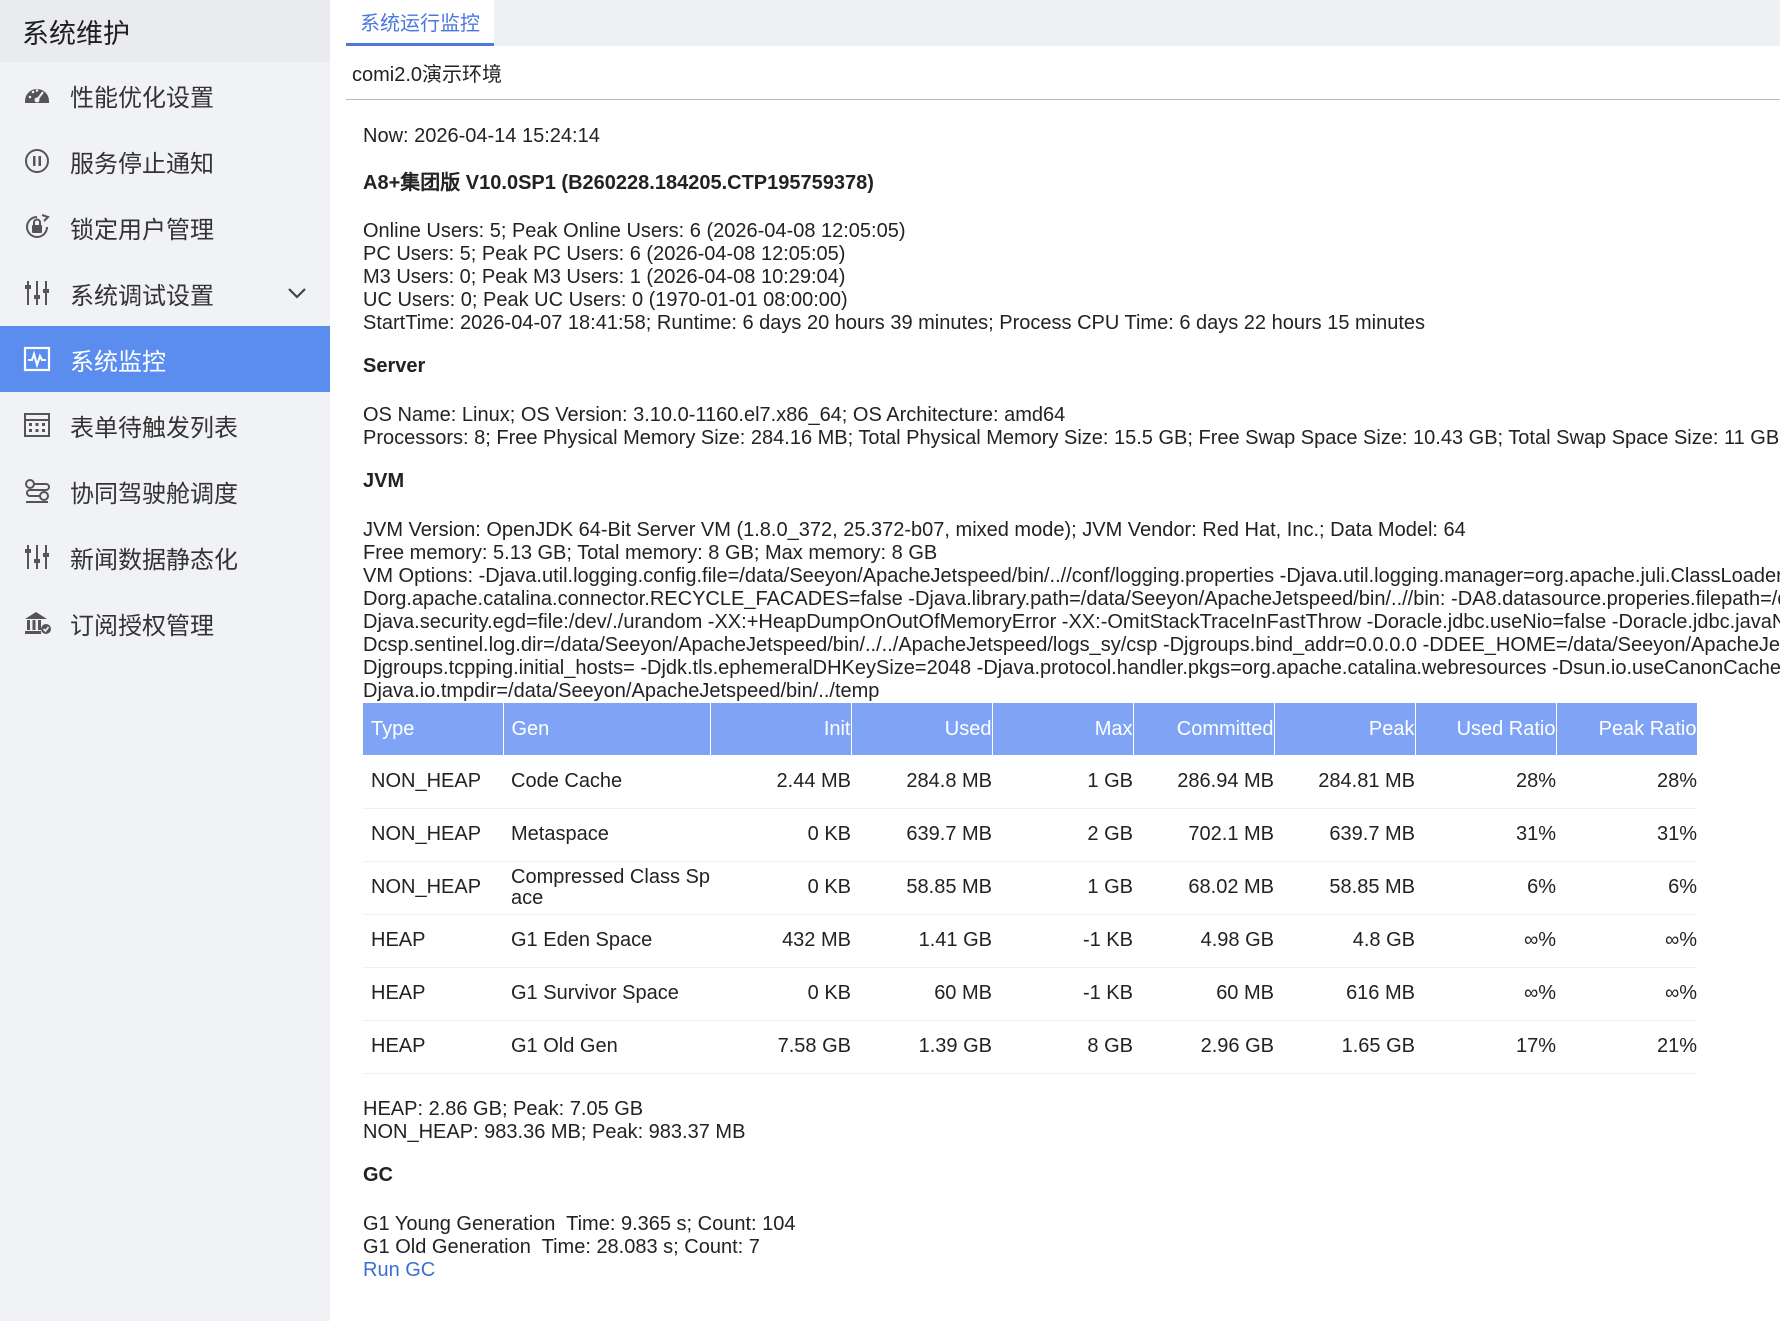  Describe the element at coordinates (378, 1174) in the screenshot. I see `gc-heading: GC` at that location.